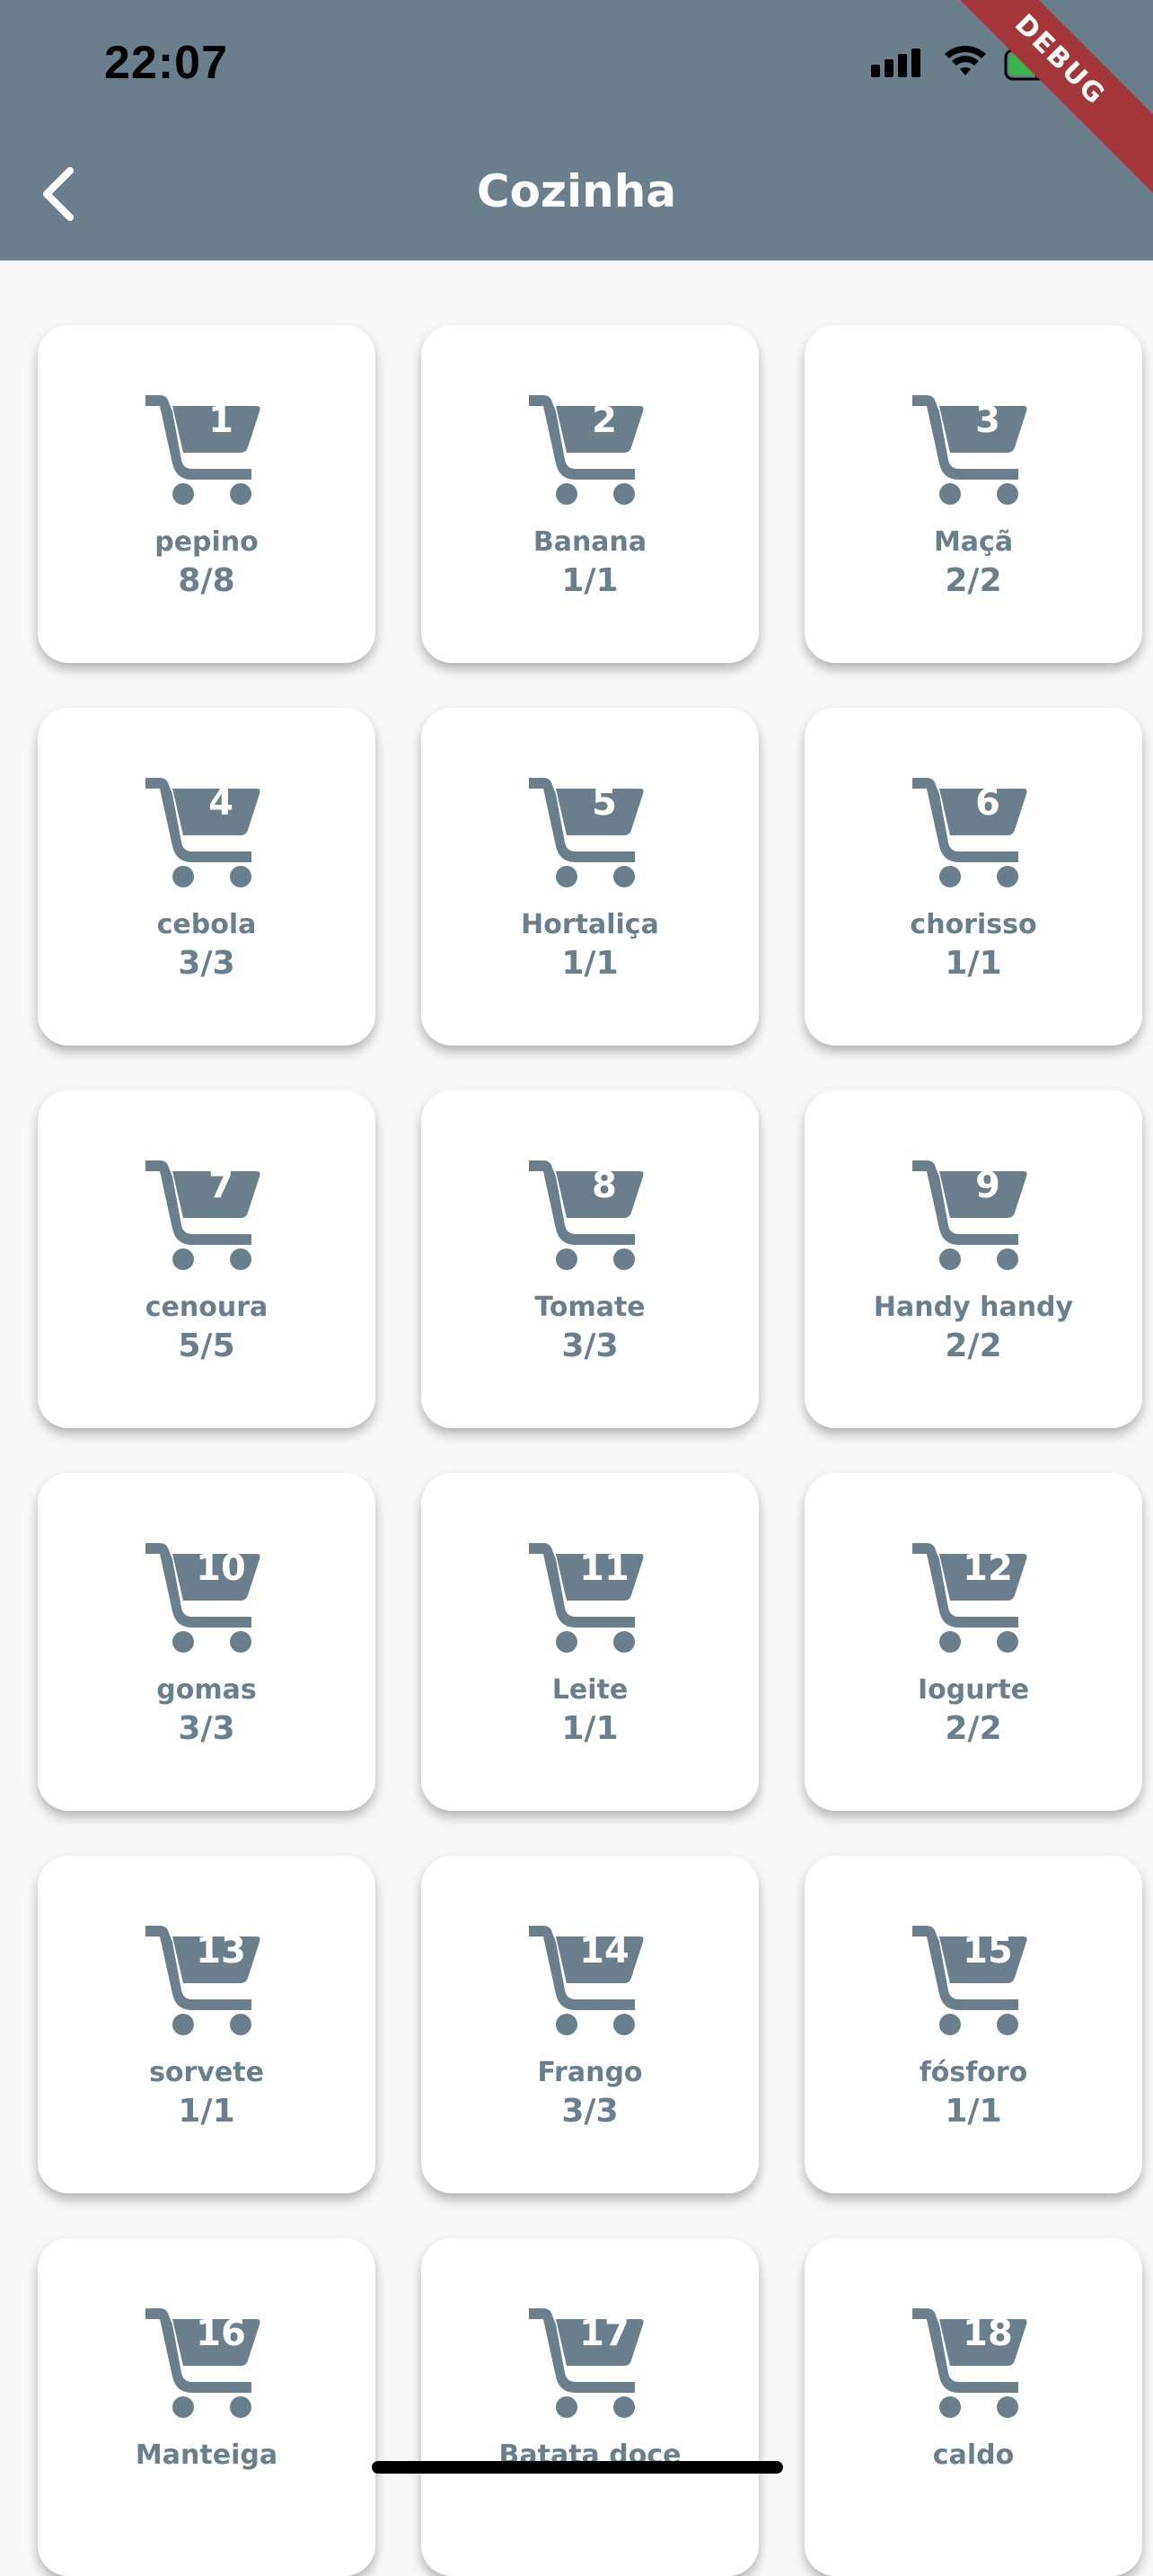 This screenshot has height=2576, width=1153. Describe the element at coordinates (206, 1307) in the screenshot. I see `item-name: cenoura` at that location.